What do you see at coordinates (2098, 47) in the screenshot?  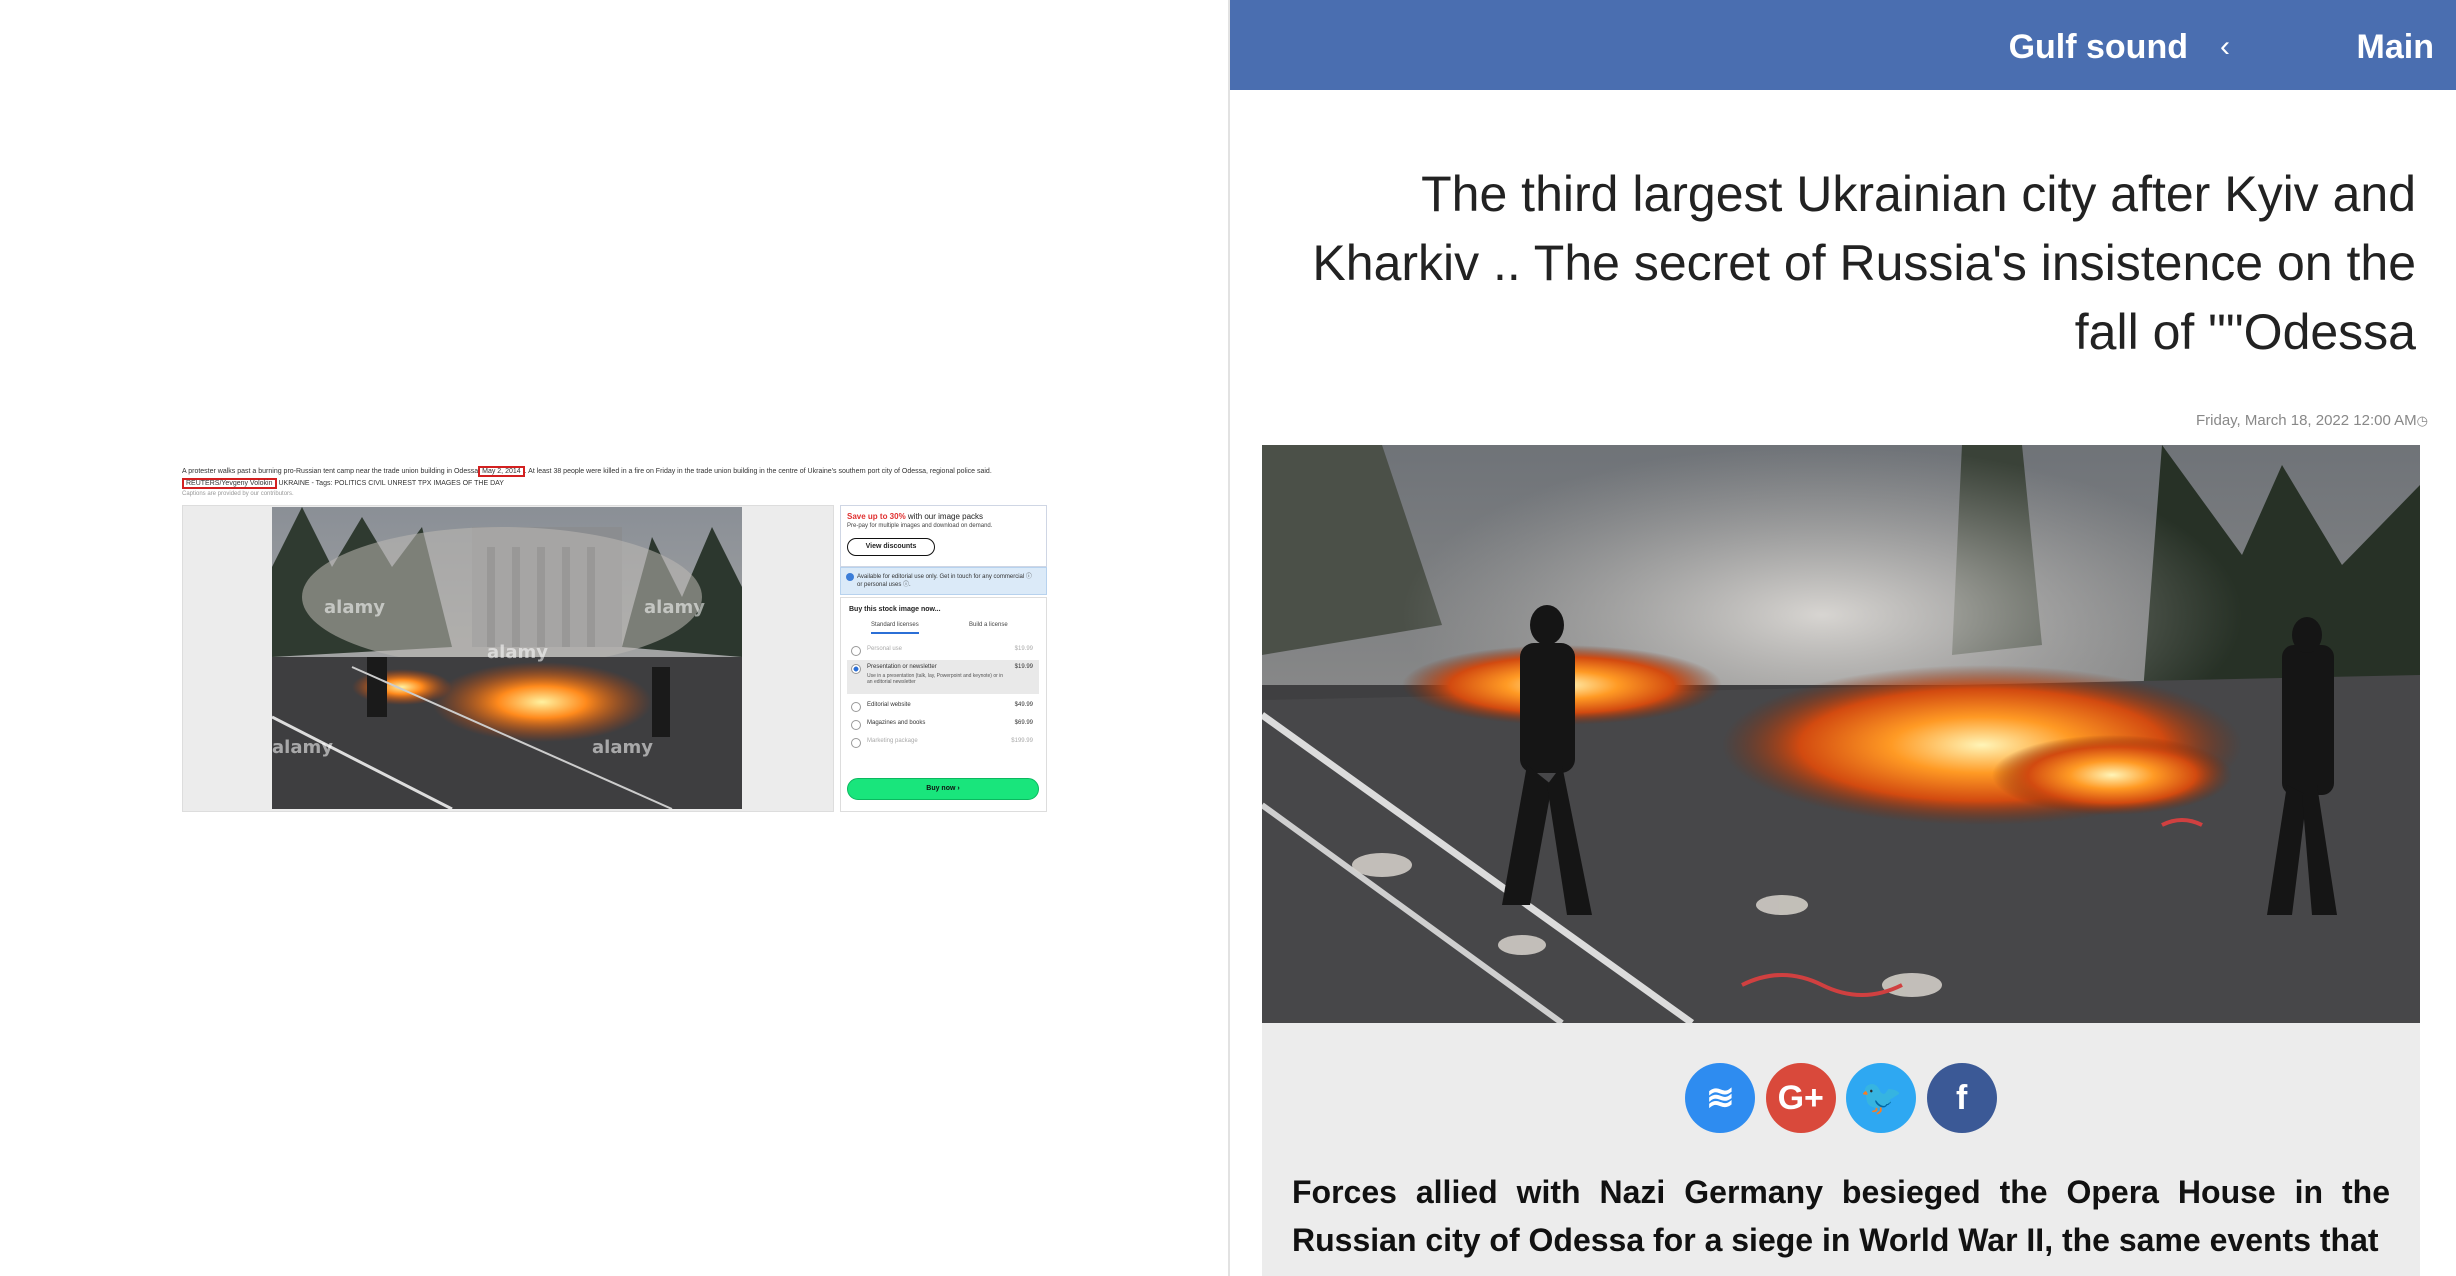 I see `site-brand: Gulf sound` at bounding box center [2098, 47].